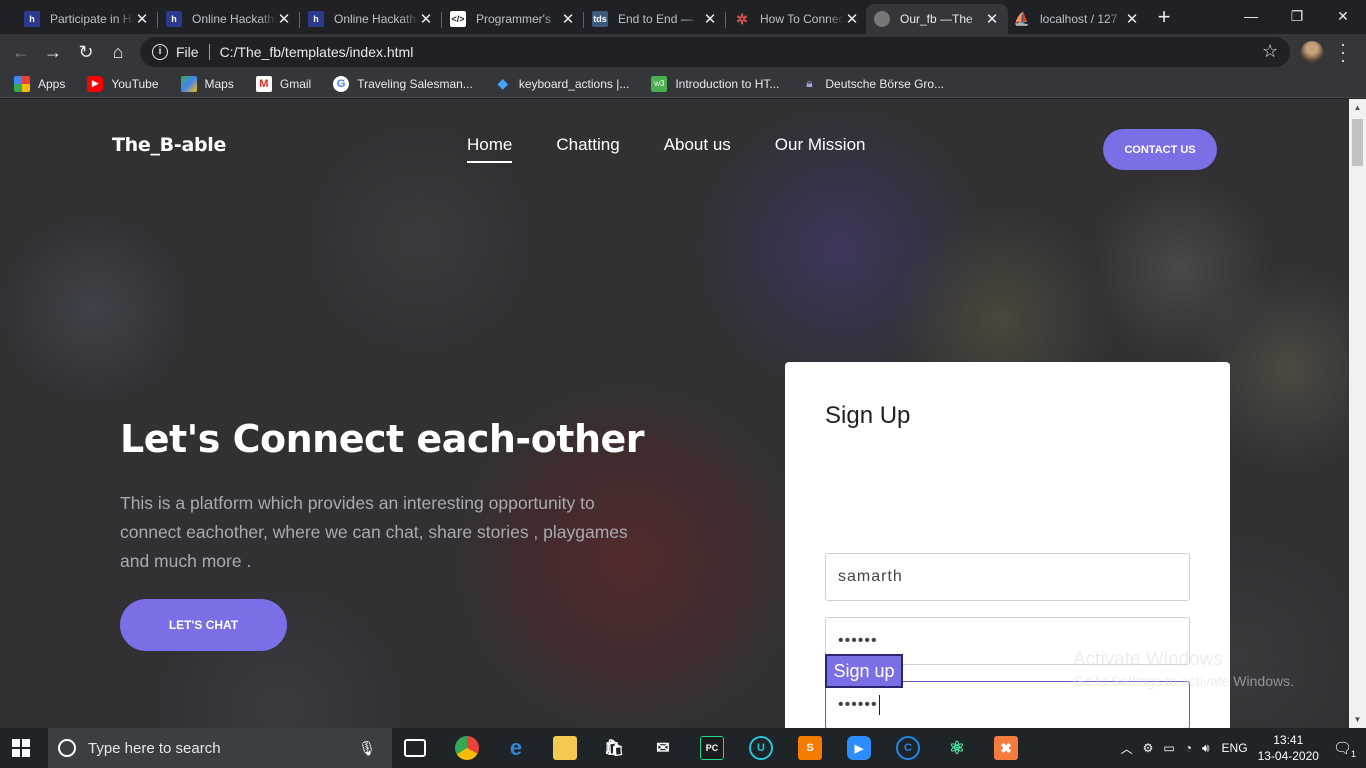 The image size is (1366, 768). I want to click on volume-icon: 🔊︎, so click(1206, 748).